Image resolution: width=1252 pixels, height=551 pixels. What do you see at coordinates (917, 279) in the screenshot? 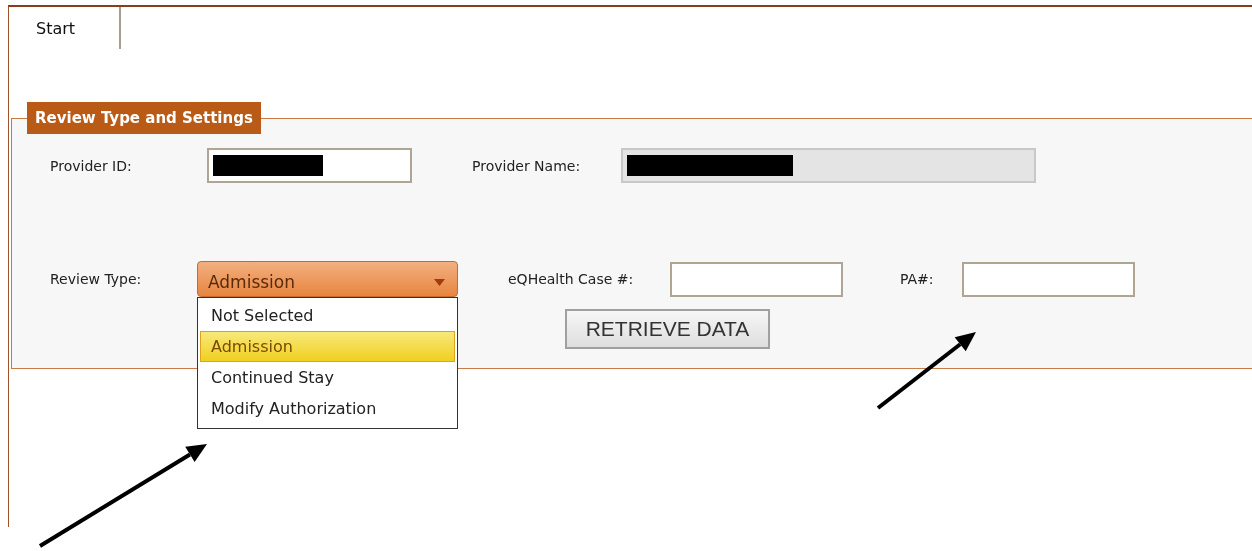
I see `field-label: PA#:` at bounding box center [917, 279].